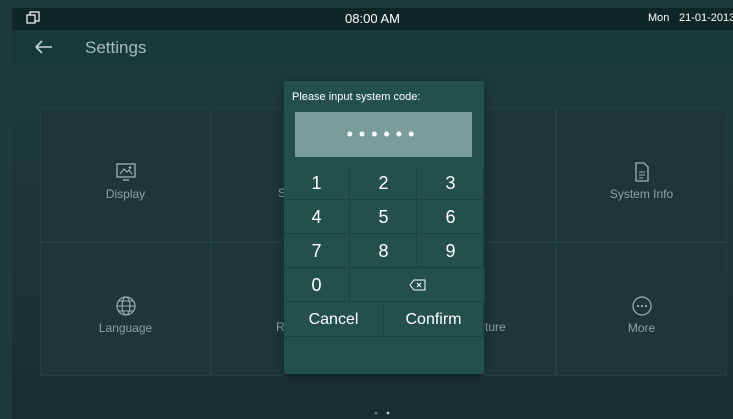 The height and width of the screenshot is (419, 733). I want to click on key-0: 0, so click(317, 285).